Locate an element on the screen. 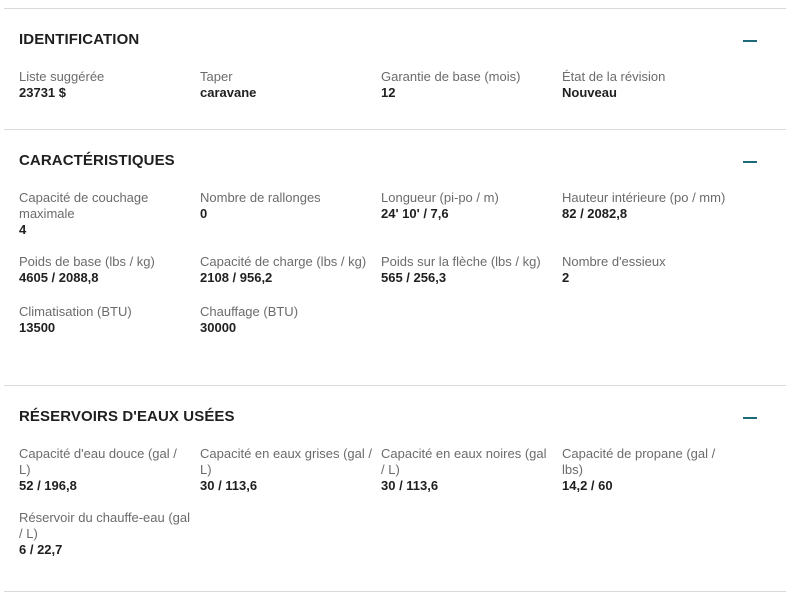 The height and width of the screenshot is (600, 800). spec-value: 565 / 256,3 is located at coordinates (414, 277).